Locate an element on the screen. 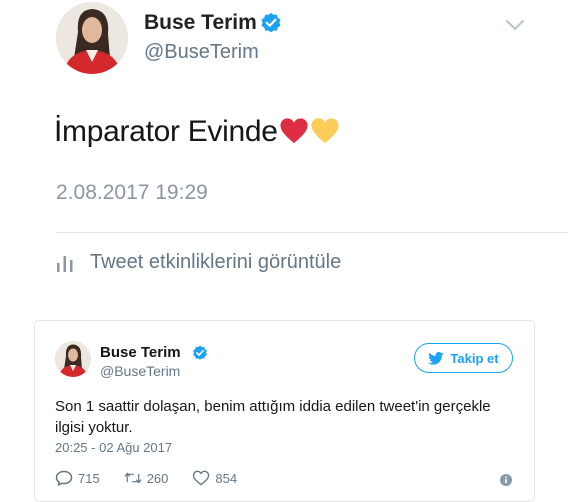 This screenshot has width=568, height=502. tweet-actions: 715 260 854 is located at coordinates (158, 478).